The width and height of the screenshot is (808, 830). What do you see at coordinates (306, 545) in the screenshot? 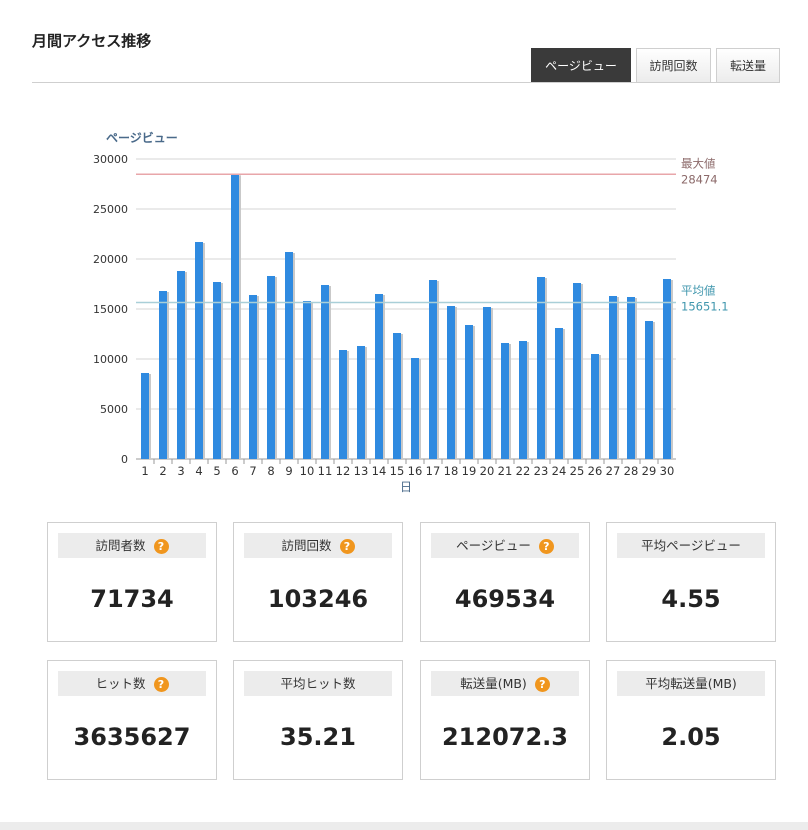
I see `stat-label-text: 訪問回数` at bounding box center [306, 545].